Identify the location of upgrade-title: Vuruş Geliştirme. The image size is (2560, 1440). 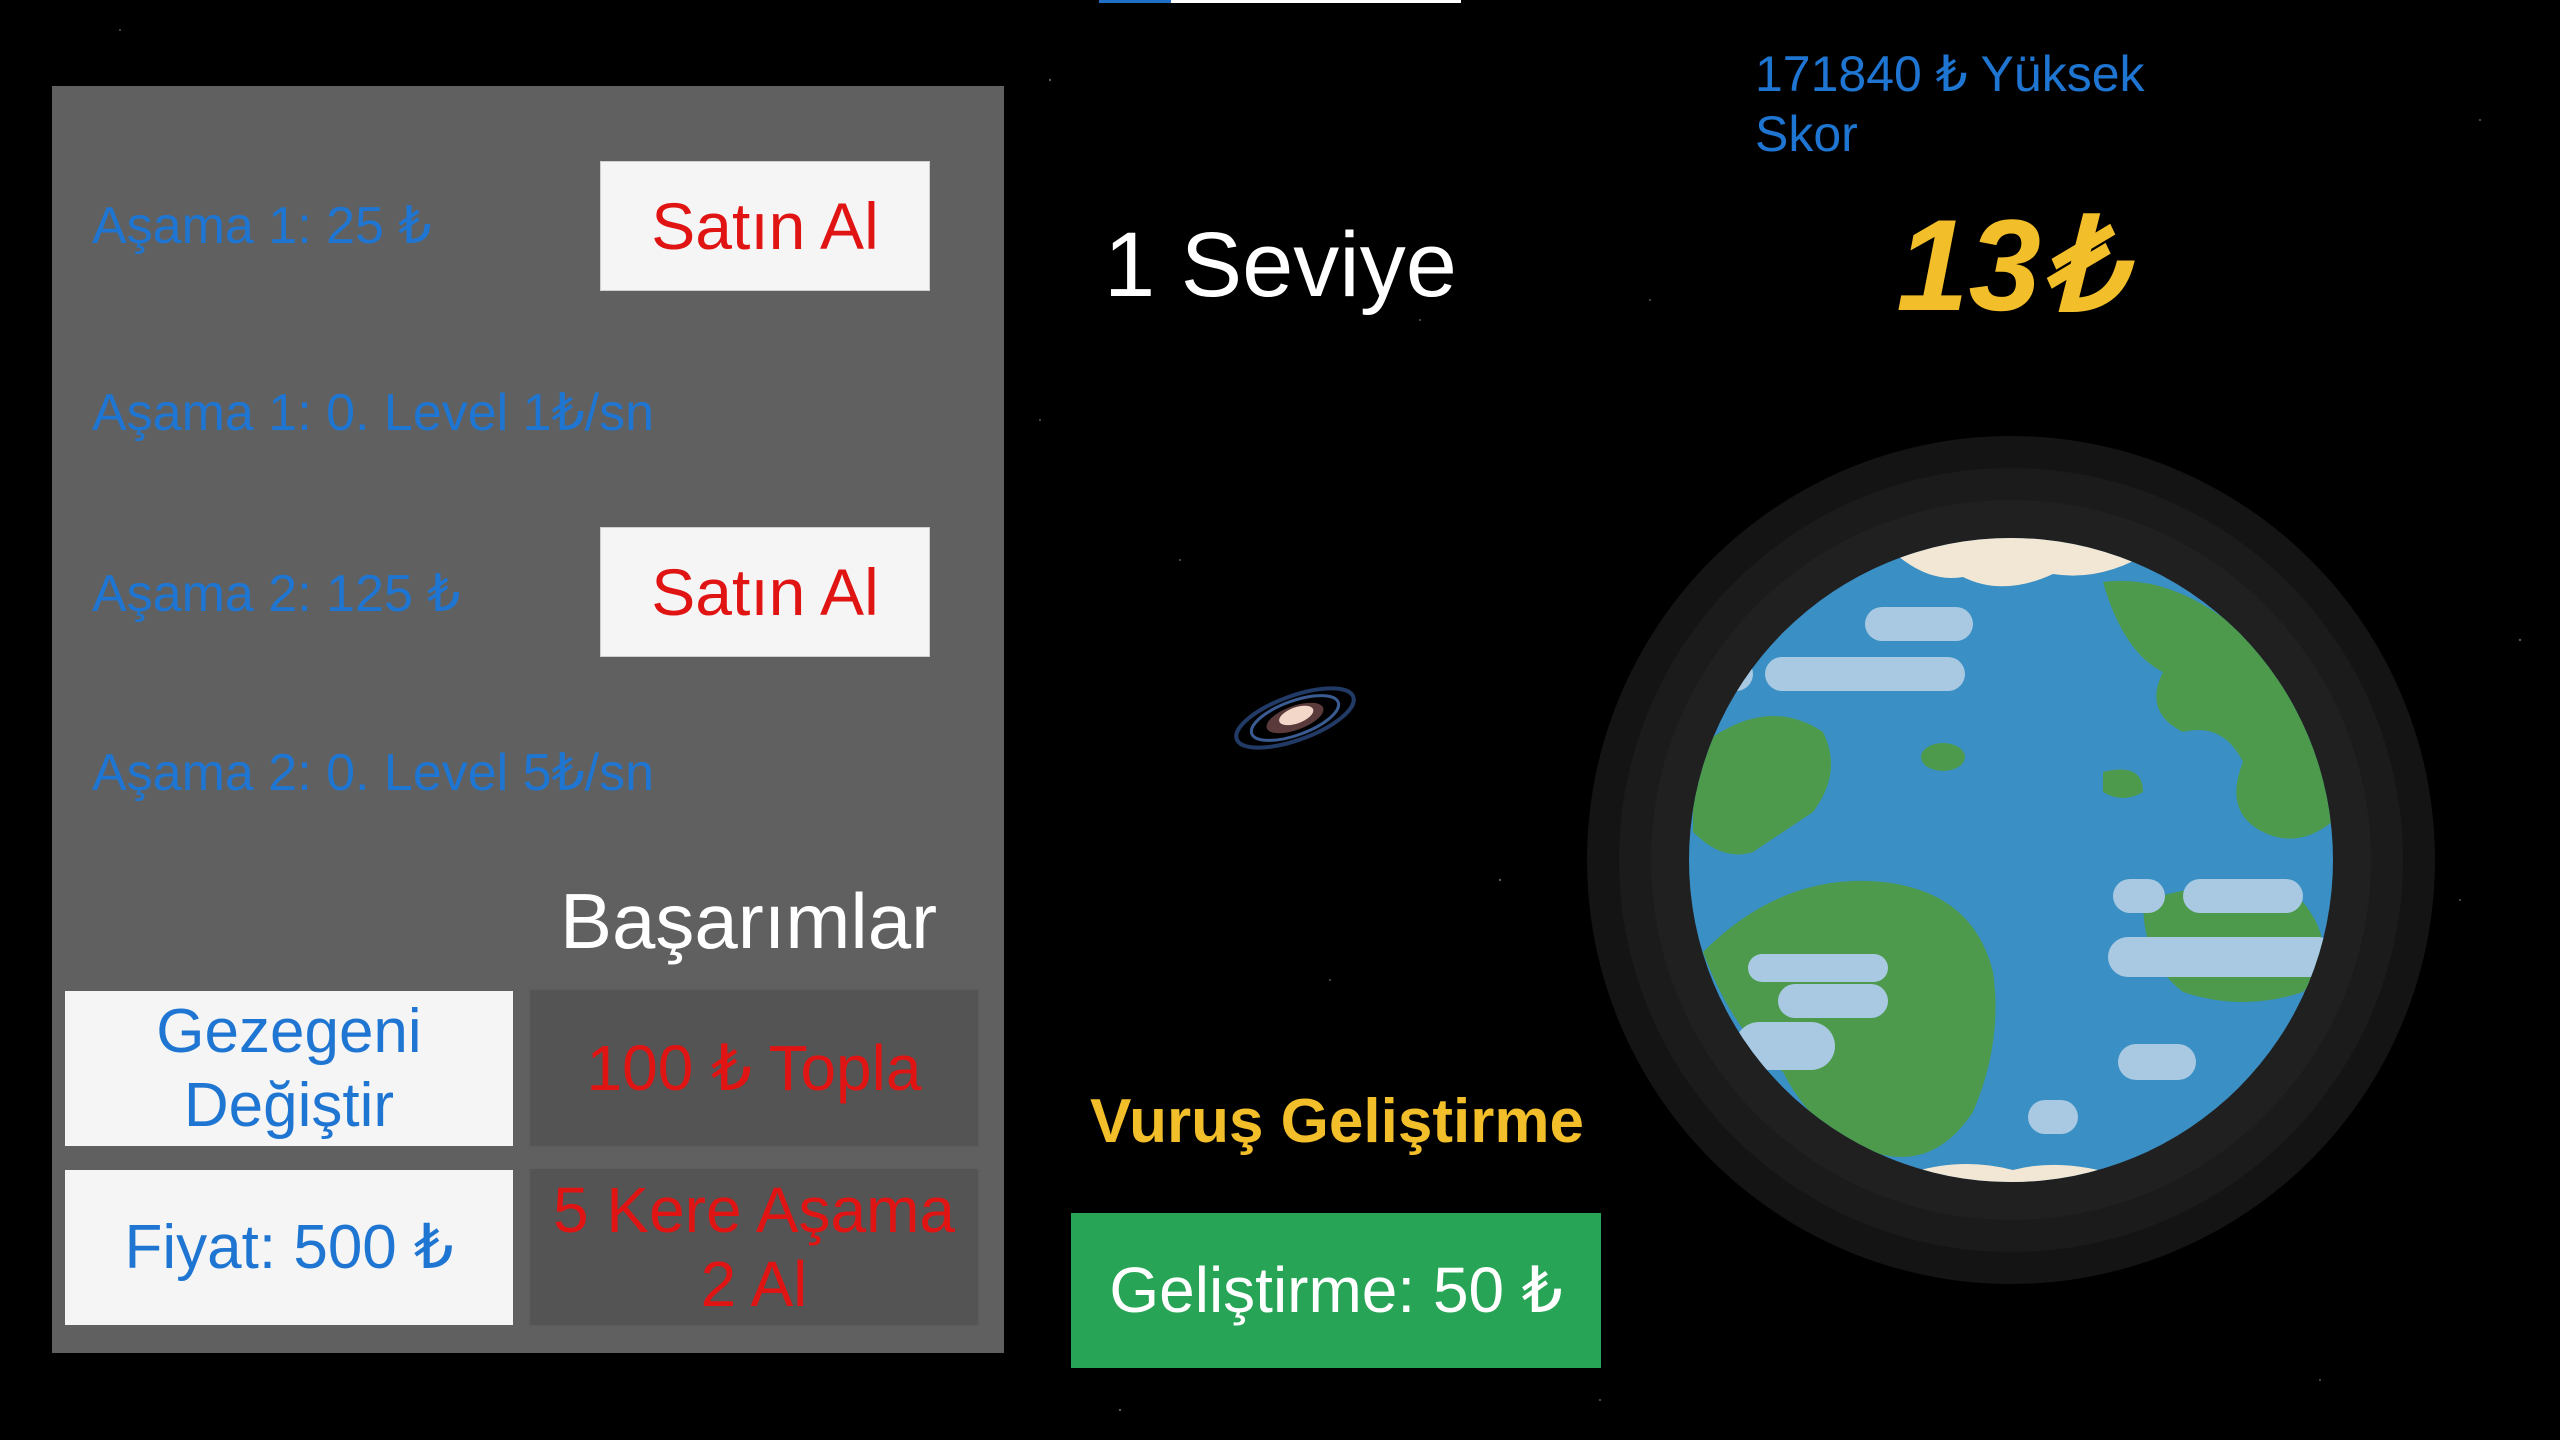
(1337, 1121).